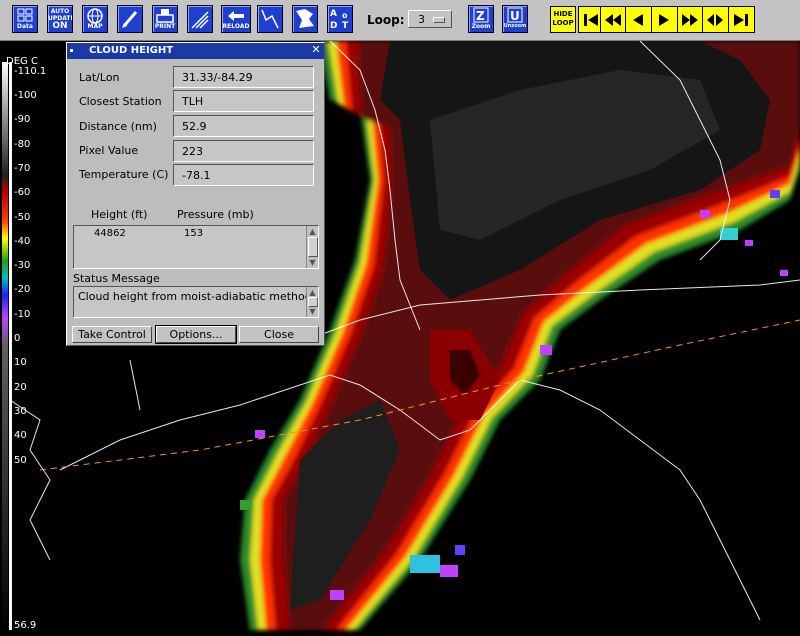  I want to click on lat-lon-label: Lat/Lon, so click(99, 77).